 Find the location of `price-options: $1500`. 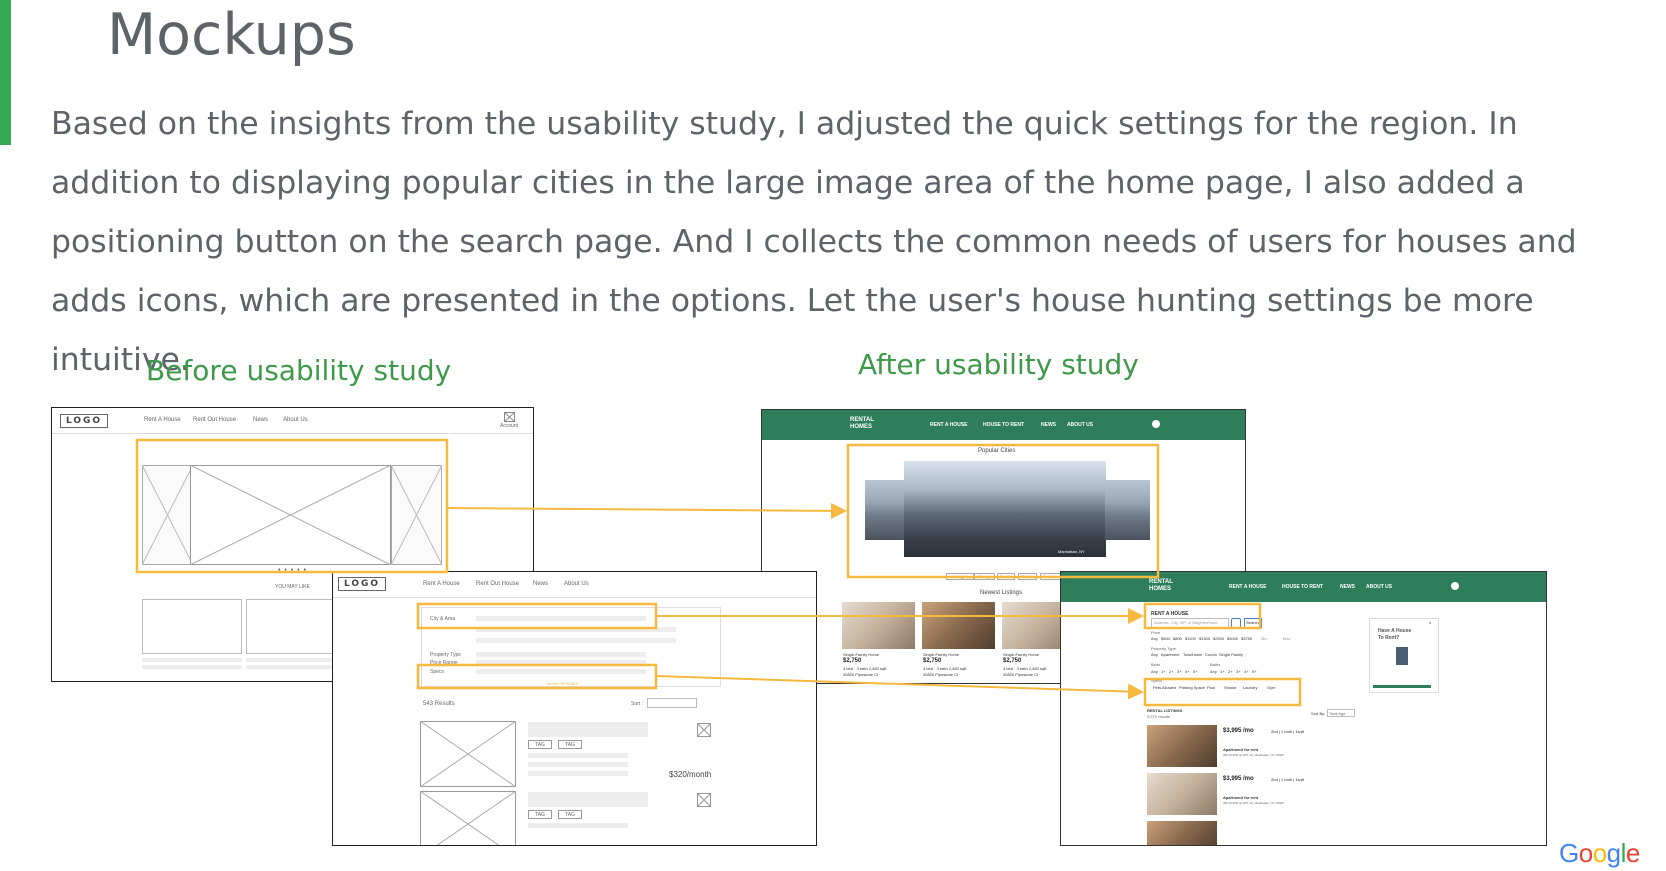

price-options: $1500 is located at coordinates (1204, 638).